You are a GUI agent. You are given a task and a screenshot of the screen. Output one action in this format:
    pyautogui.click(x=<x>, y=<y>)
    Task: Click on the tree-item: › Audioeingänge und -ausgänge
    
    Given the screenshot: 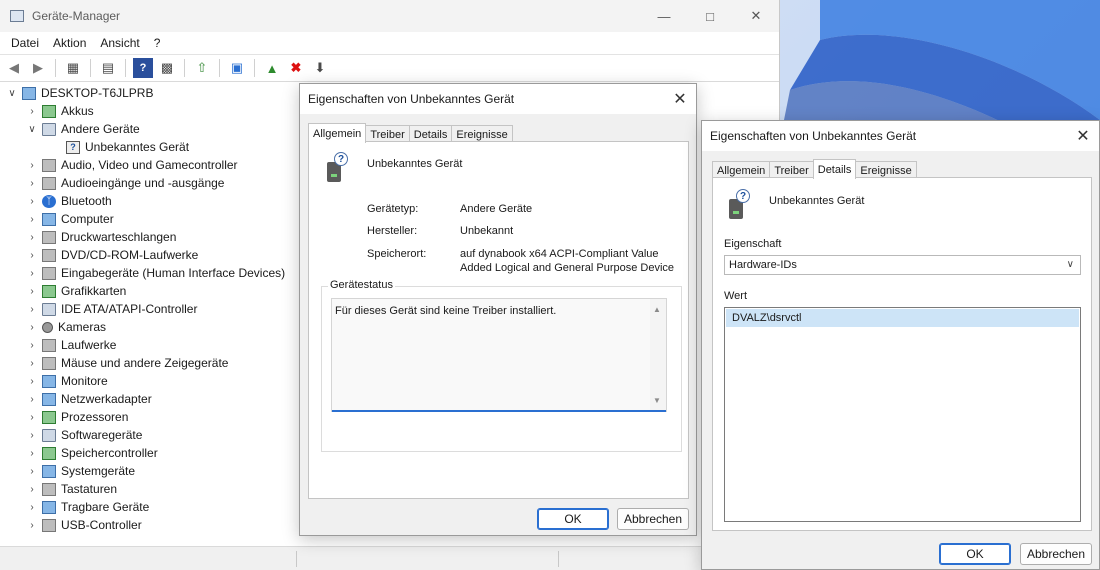 What is the action you would take?
    pyautogui.click(x=150, y=183)
    